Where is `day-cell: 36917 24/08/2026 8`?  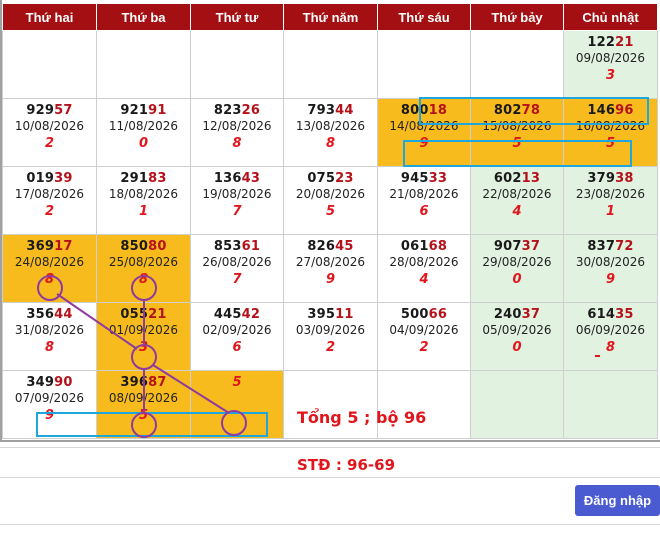
day-cell: 36917 24/08/2026 8 is located at coordinates (49, 268).